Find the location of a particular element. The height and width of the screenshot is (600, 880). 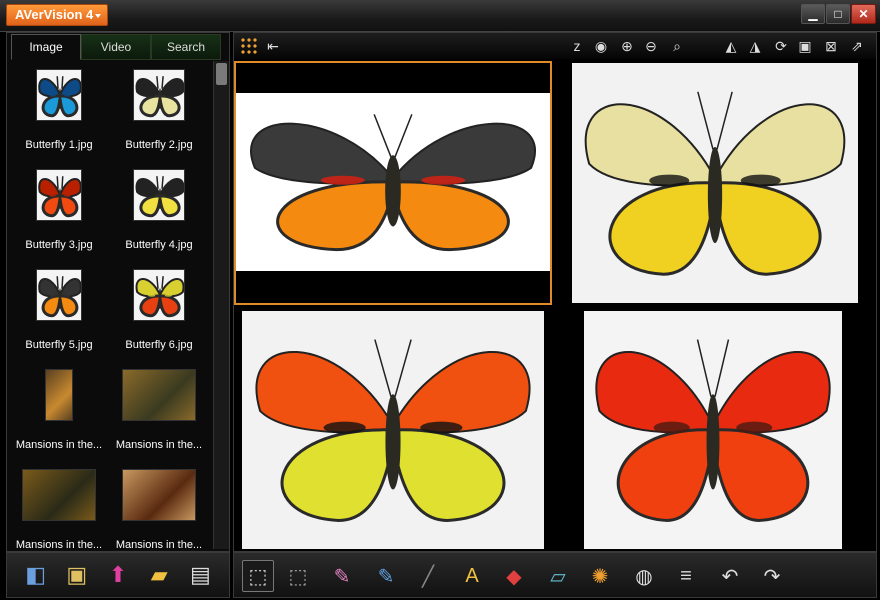

thumbnail-item: Butterfly 3.jpg is located at coordinates (59, 213).